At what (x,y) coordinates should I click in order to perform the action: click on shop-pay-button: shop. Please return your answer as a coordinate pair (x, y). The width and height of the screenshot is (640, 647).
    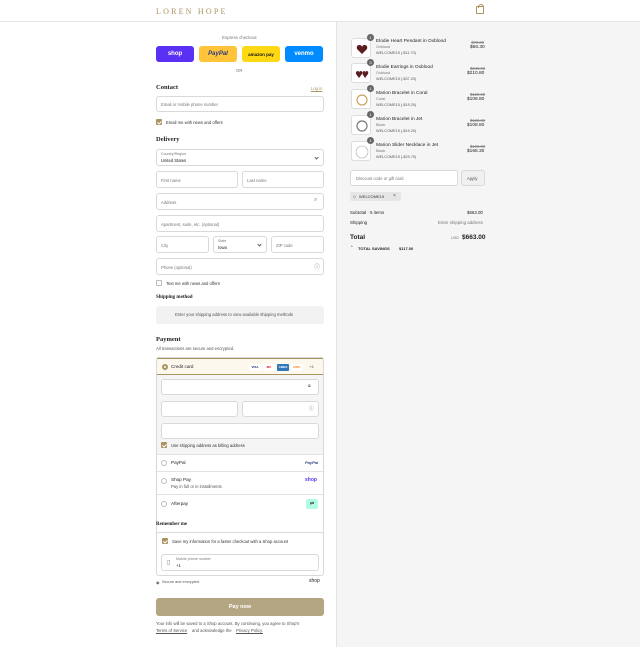
    Looking at the image, I should click on (175, 54).